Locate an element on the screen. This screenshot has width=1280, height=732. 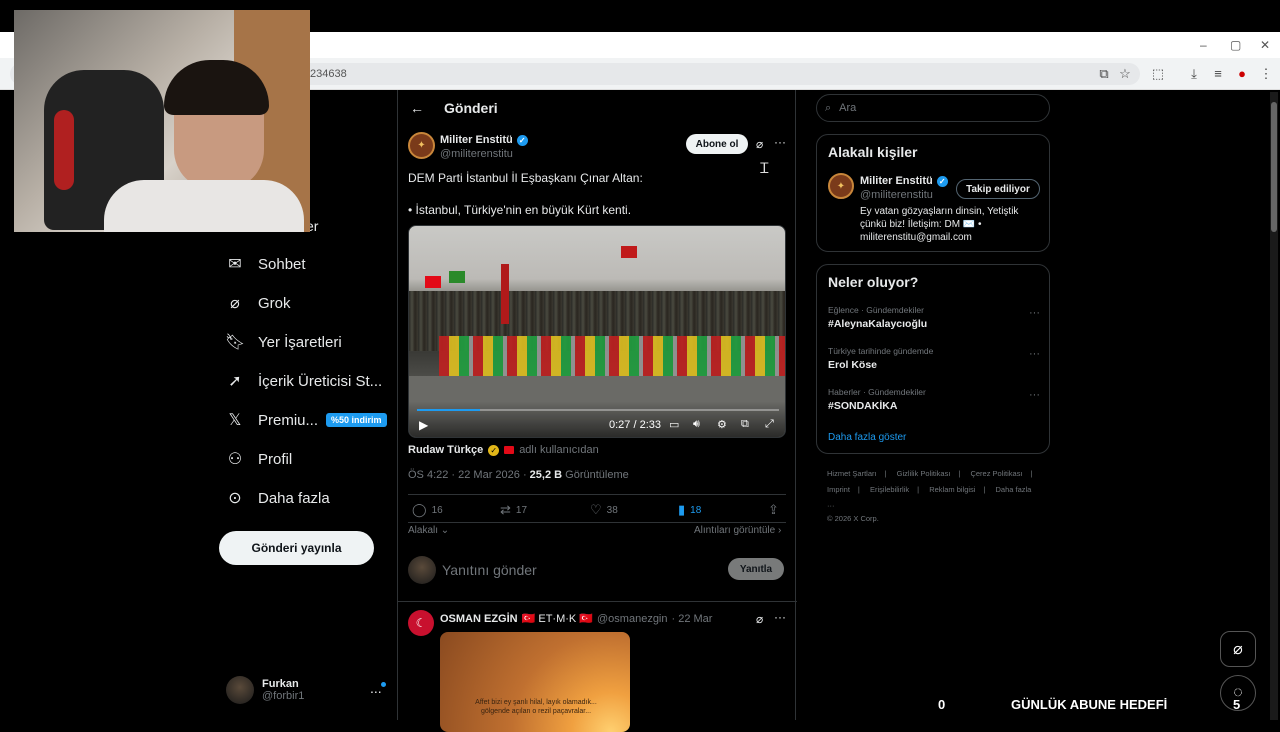
person-name-row: Militer Enstitü ✓ is located at coordinates (904, 181).